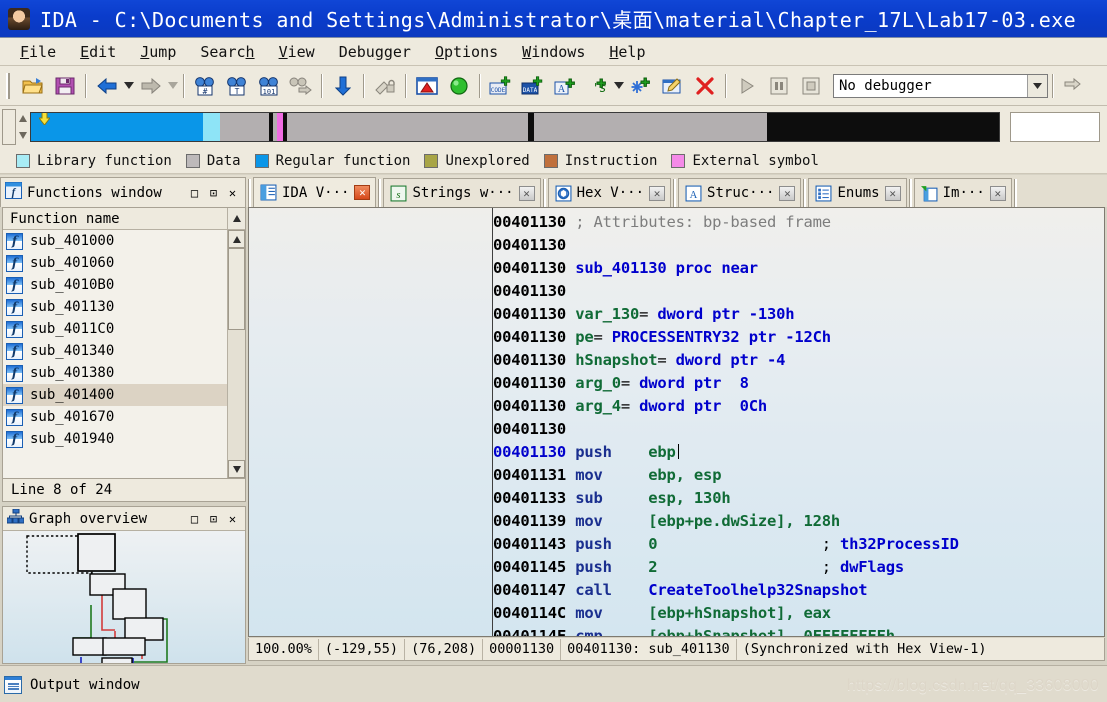 The height and width of the screenshot is (702, 1107). Describe the element at coordinates (236, 289) in the screenshot. I see `scroll-thumb` at that location.